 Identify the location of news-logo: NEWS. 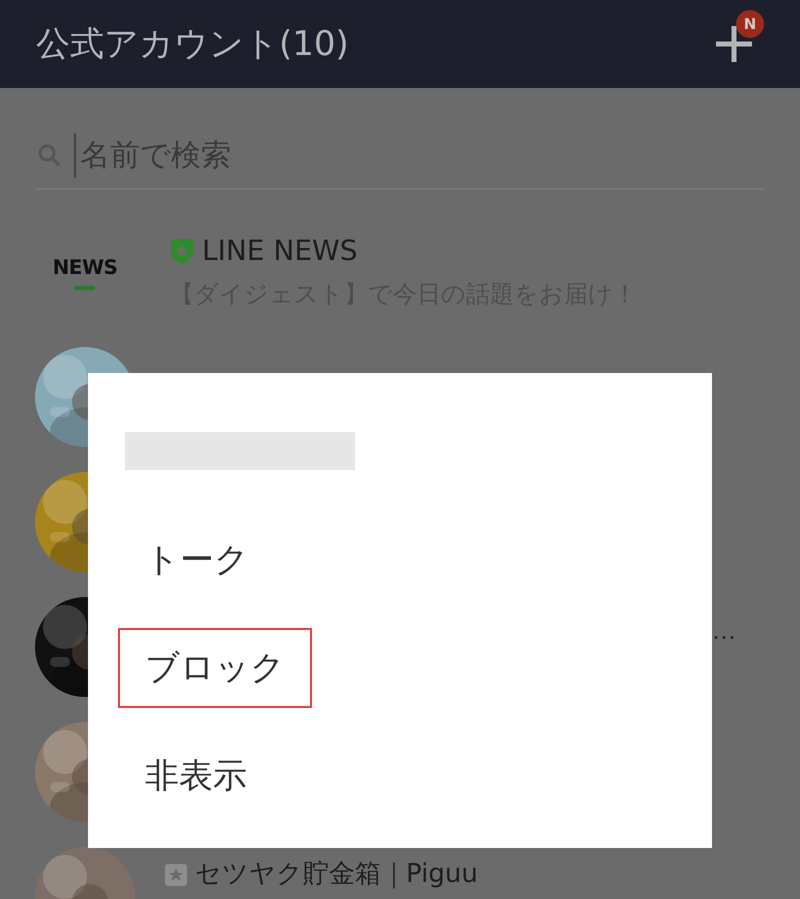
(85, 267).